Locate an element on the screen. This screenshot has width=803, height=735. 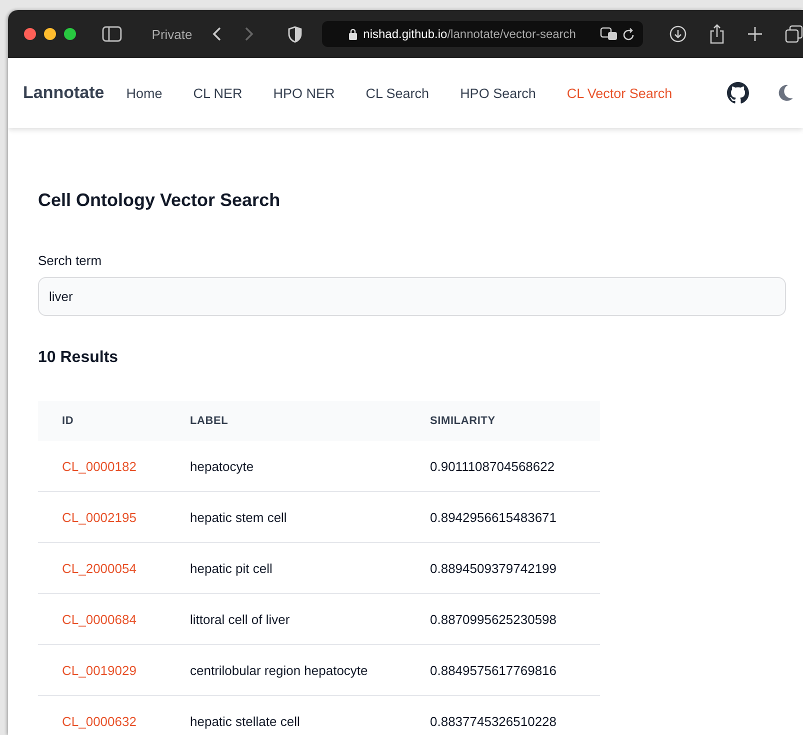
id-link: CL_2000054 is located at coordinates (99, 568).